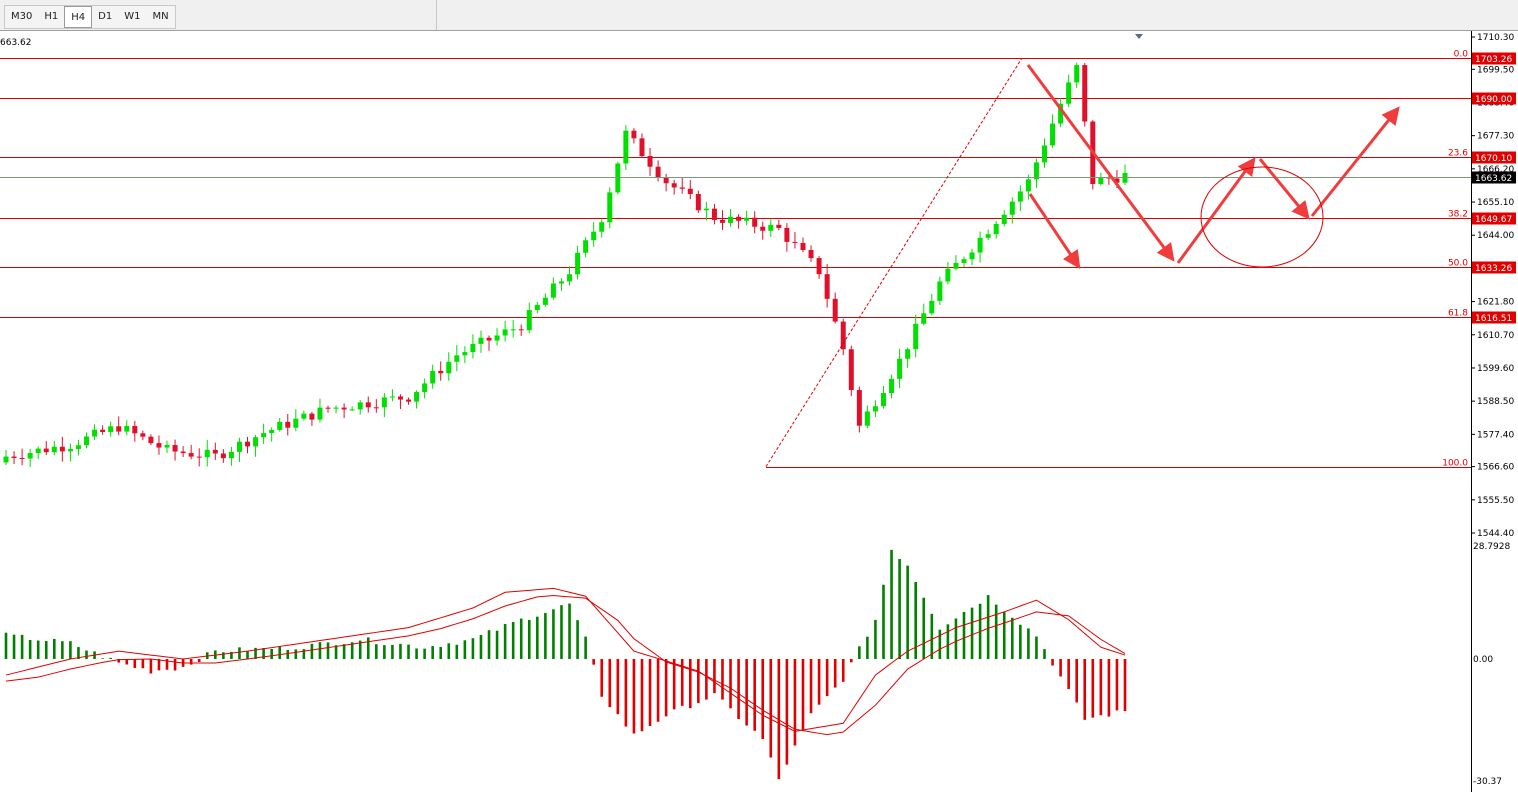  Describe the element at coordinates (16, 43) in the screenshot. I see `top-left-price-label: 663.62` at that location.